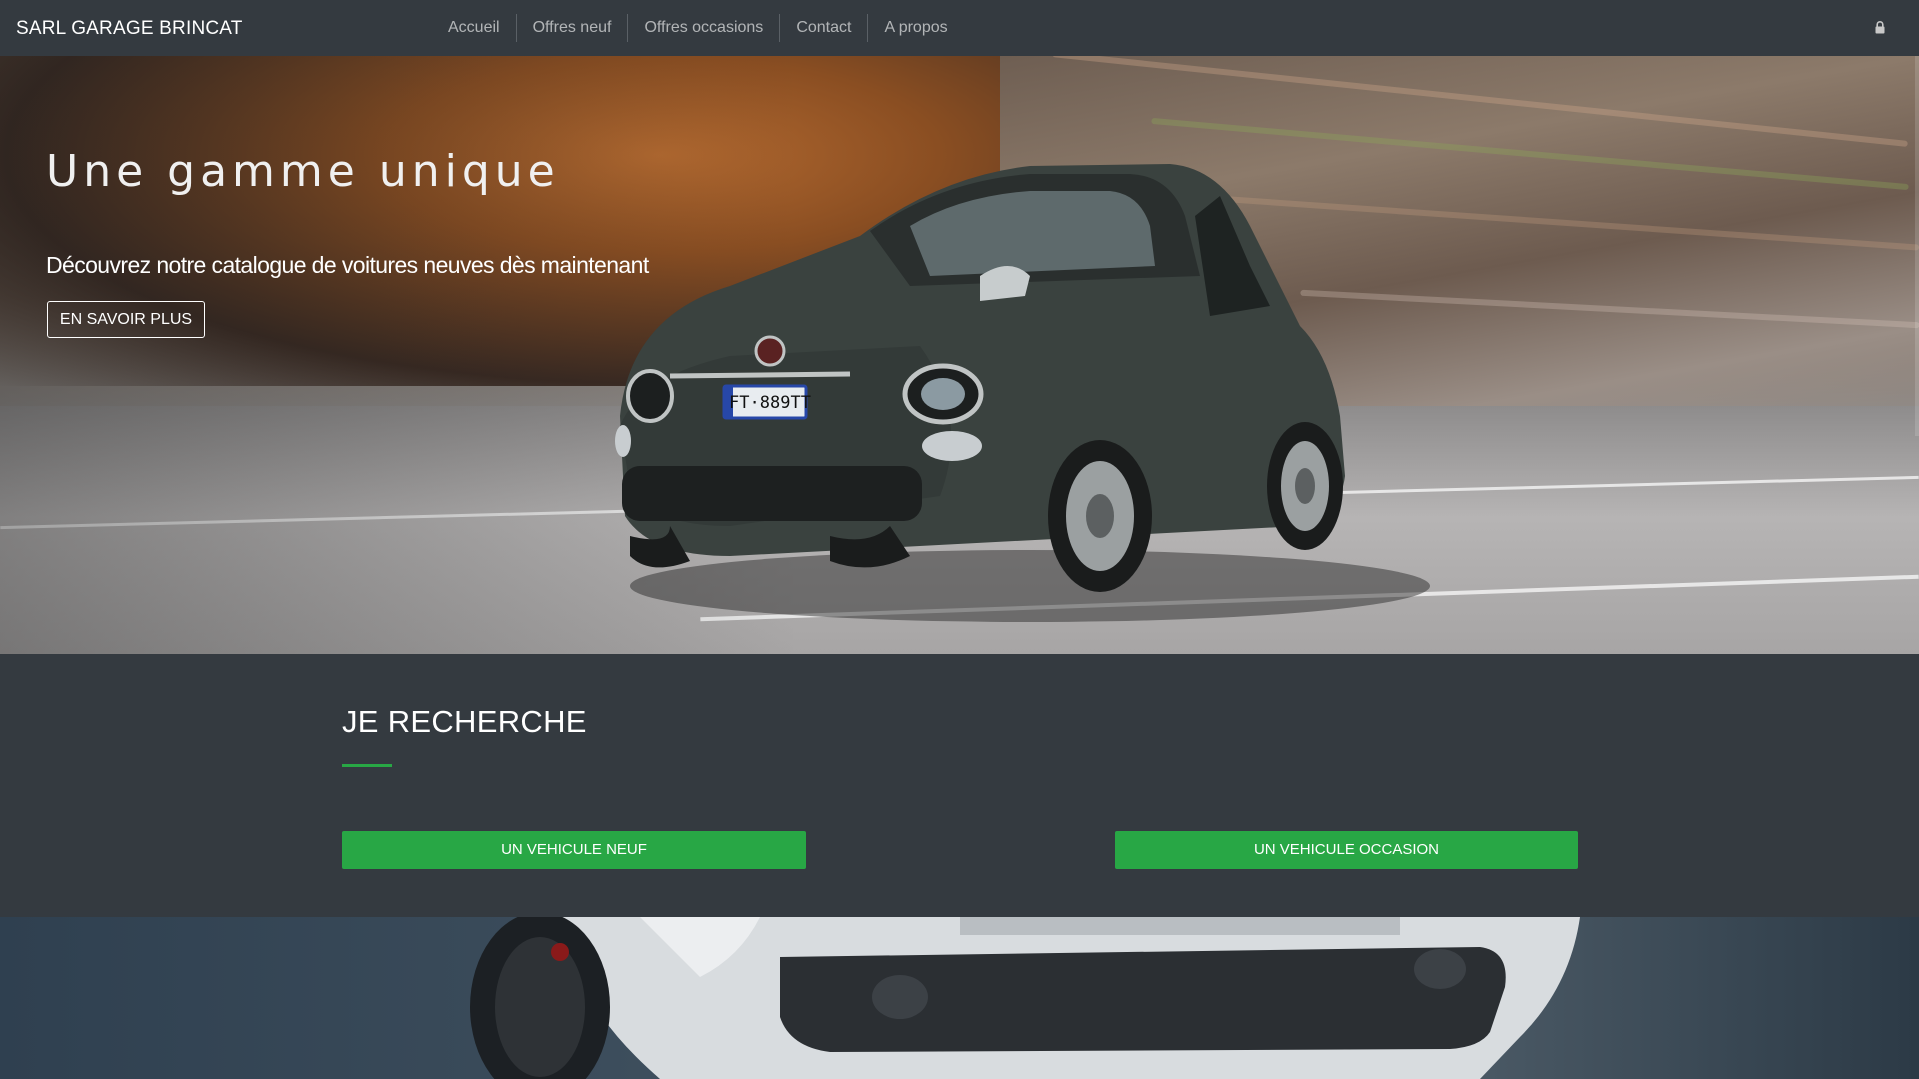 The height and width of the screenshot is (1079, 1919). I want to click on nav-item-accueil: Accueil, so click(474, 28).